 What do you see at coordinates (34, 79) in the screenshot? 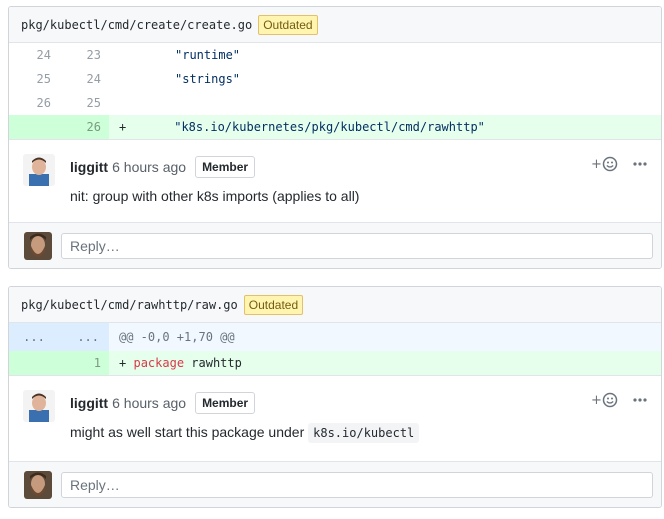
I see `old-line-number: 25` at bounding box center [34, 79].